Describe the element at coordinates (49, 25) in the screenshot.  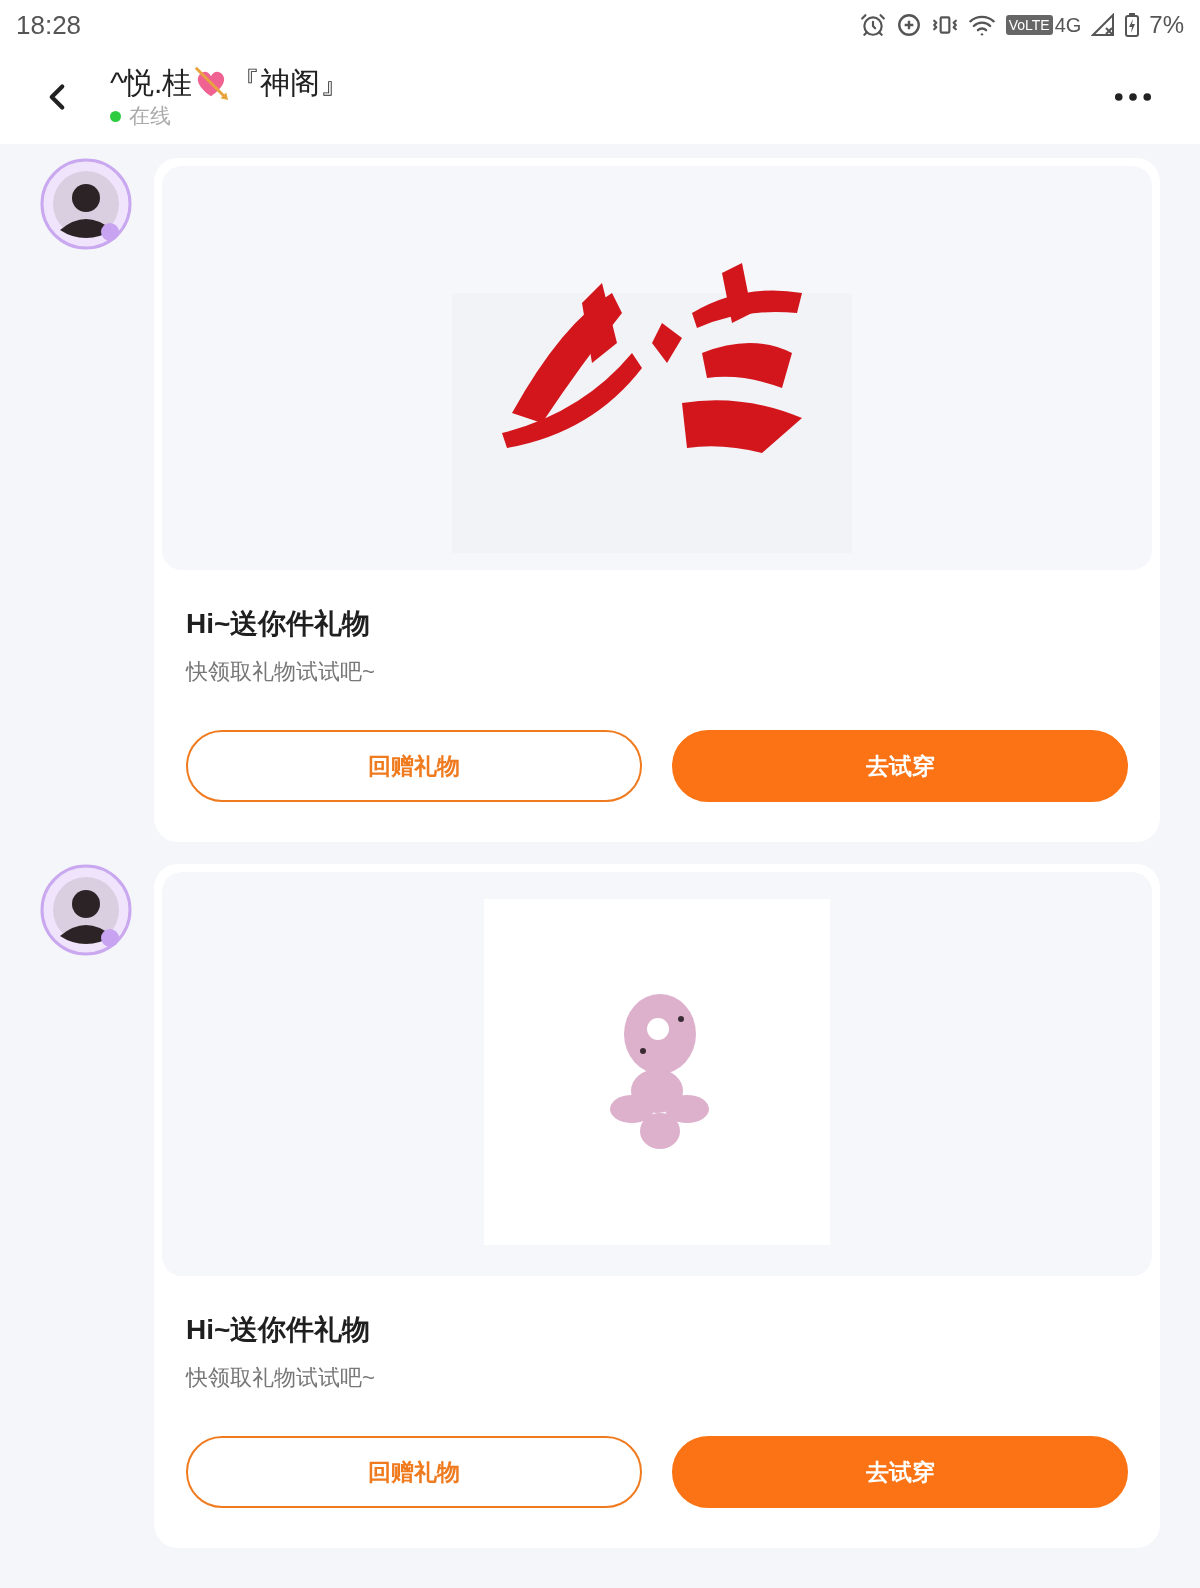
I see `status-time: 18:28` at that location.